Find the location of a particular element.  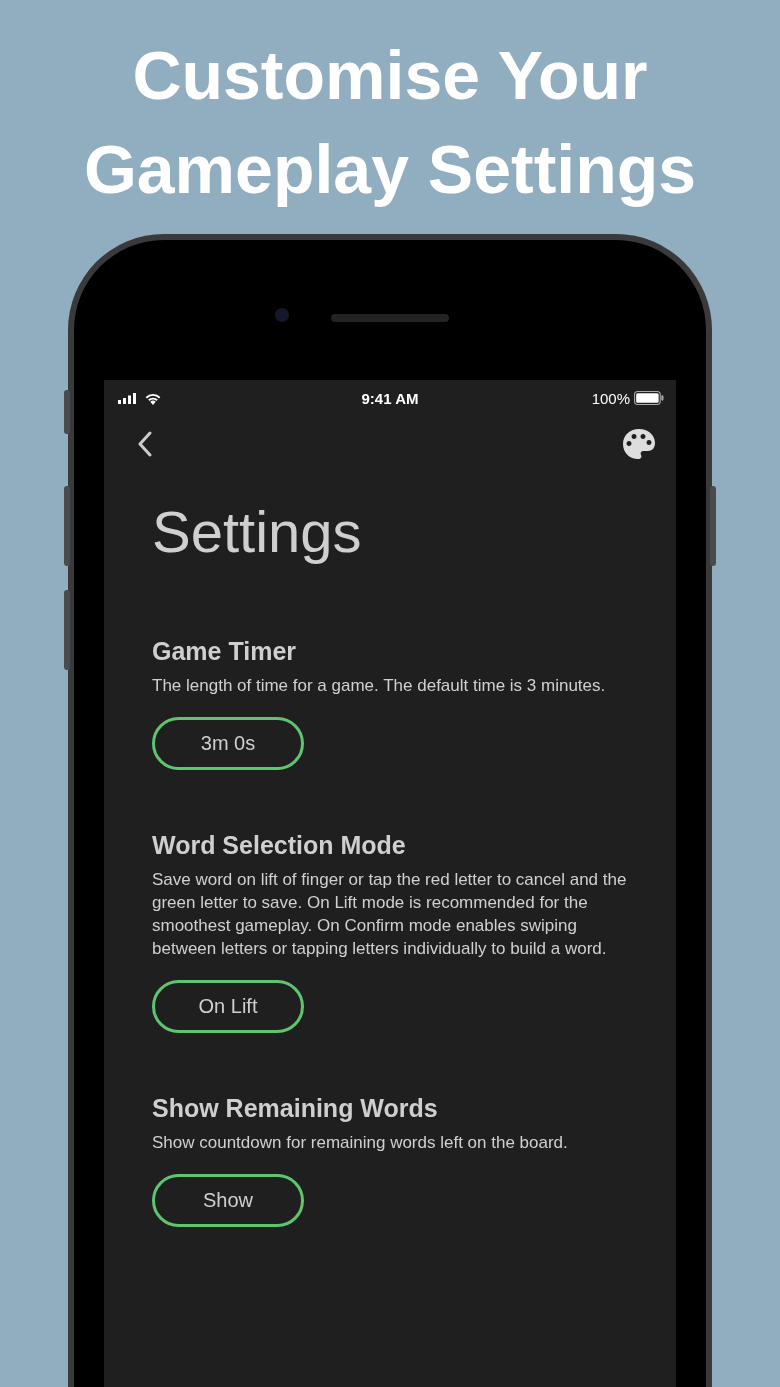

setting-title: Word Selection Mode is located at coordinates (279, 845).